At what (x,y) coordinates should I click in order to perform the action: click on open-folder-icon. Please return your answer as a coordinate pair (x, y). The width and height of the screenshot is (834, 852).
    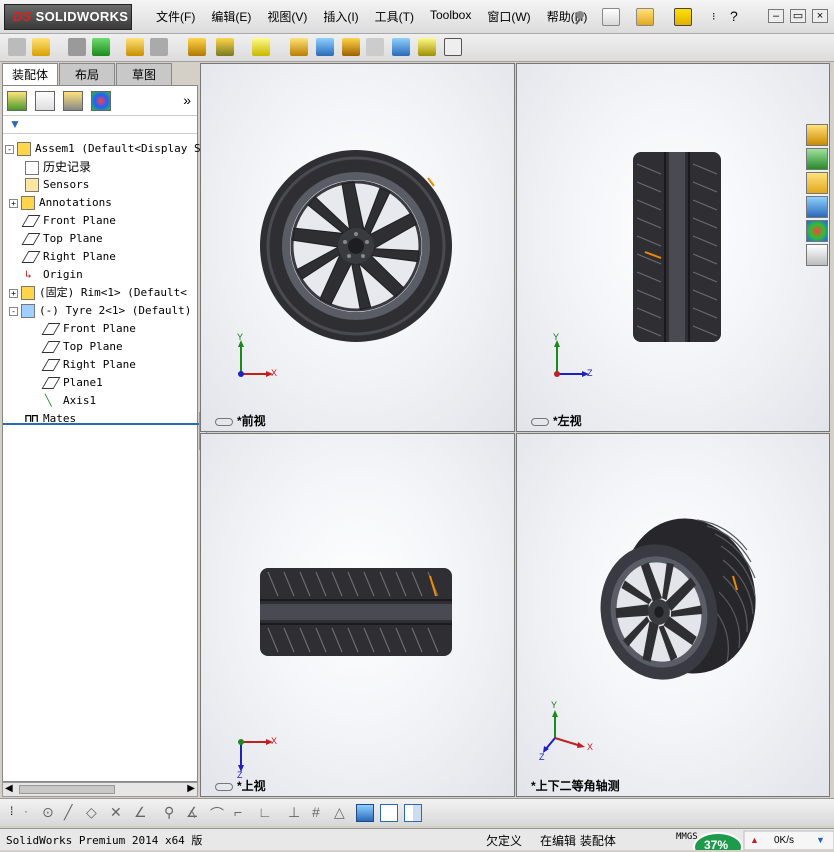
    Looking at the image, I should click on (645, 17).